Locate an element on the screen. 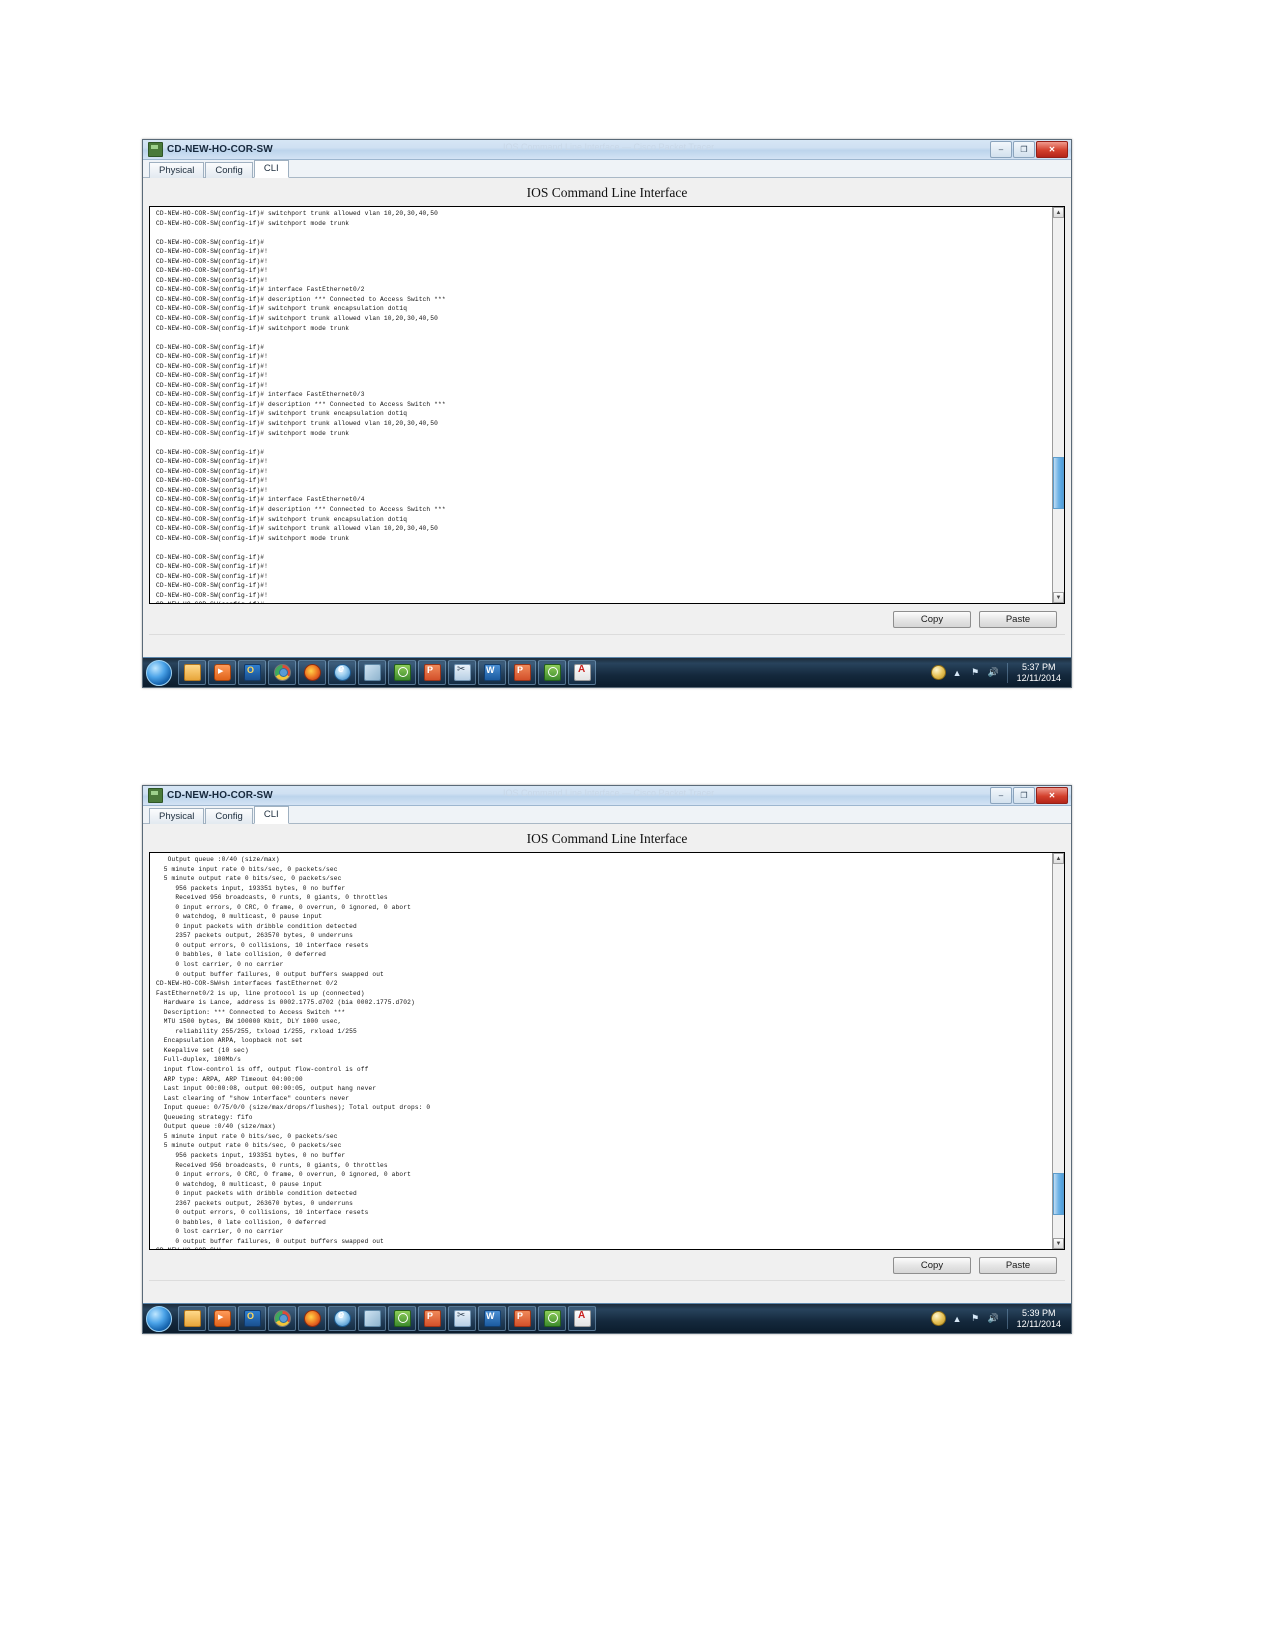 Image resolution: width=1275 pixels, height=1650 pixels. taskbar-1: ▲ ⚑ 🔊 5:37 PM 12/11/2014 is located at coordinates (607, 672).